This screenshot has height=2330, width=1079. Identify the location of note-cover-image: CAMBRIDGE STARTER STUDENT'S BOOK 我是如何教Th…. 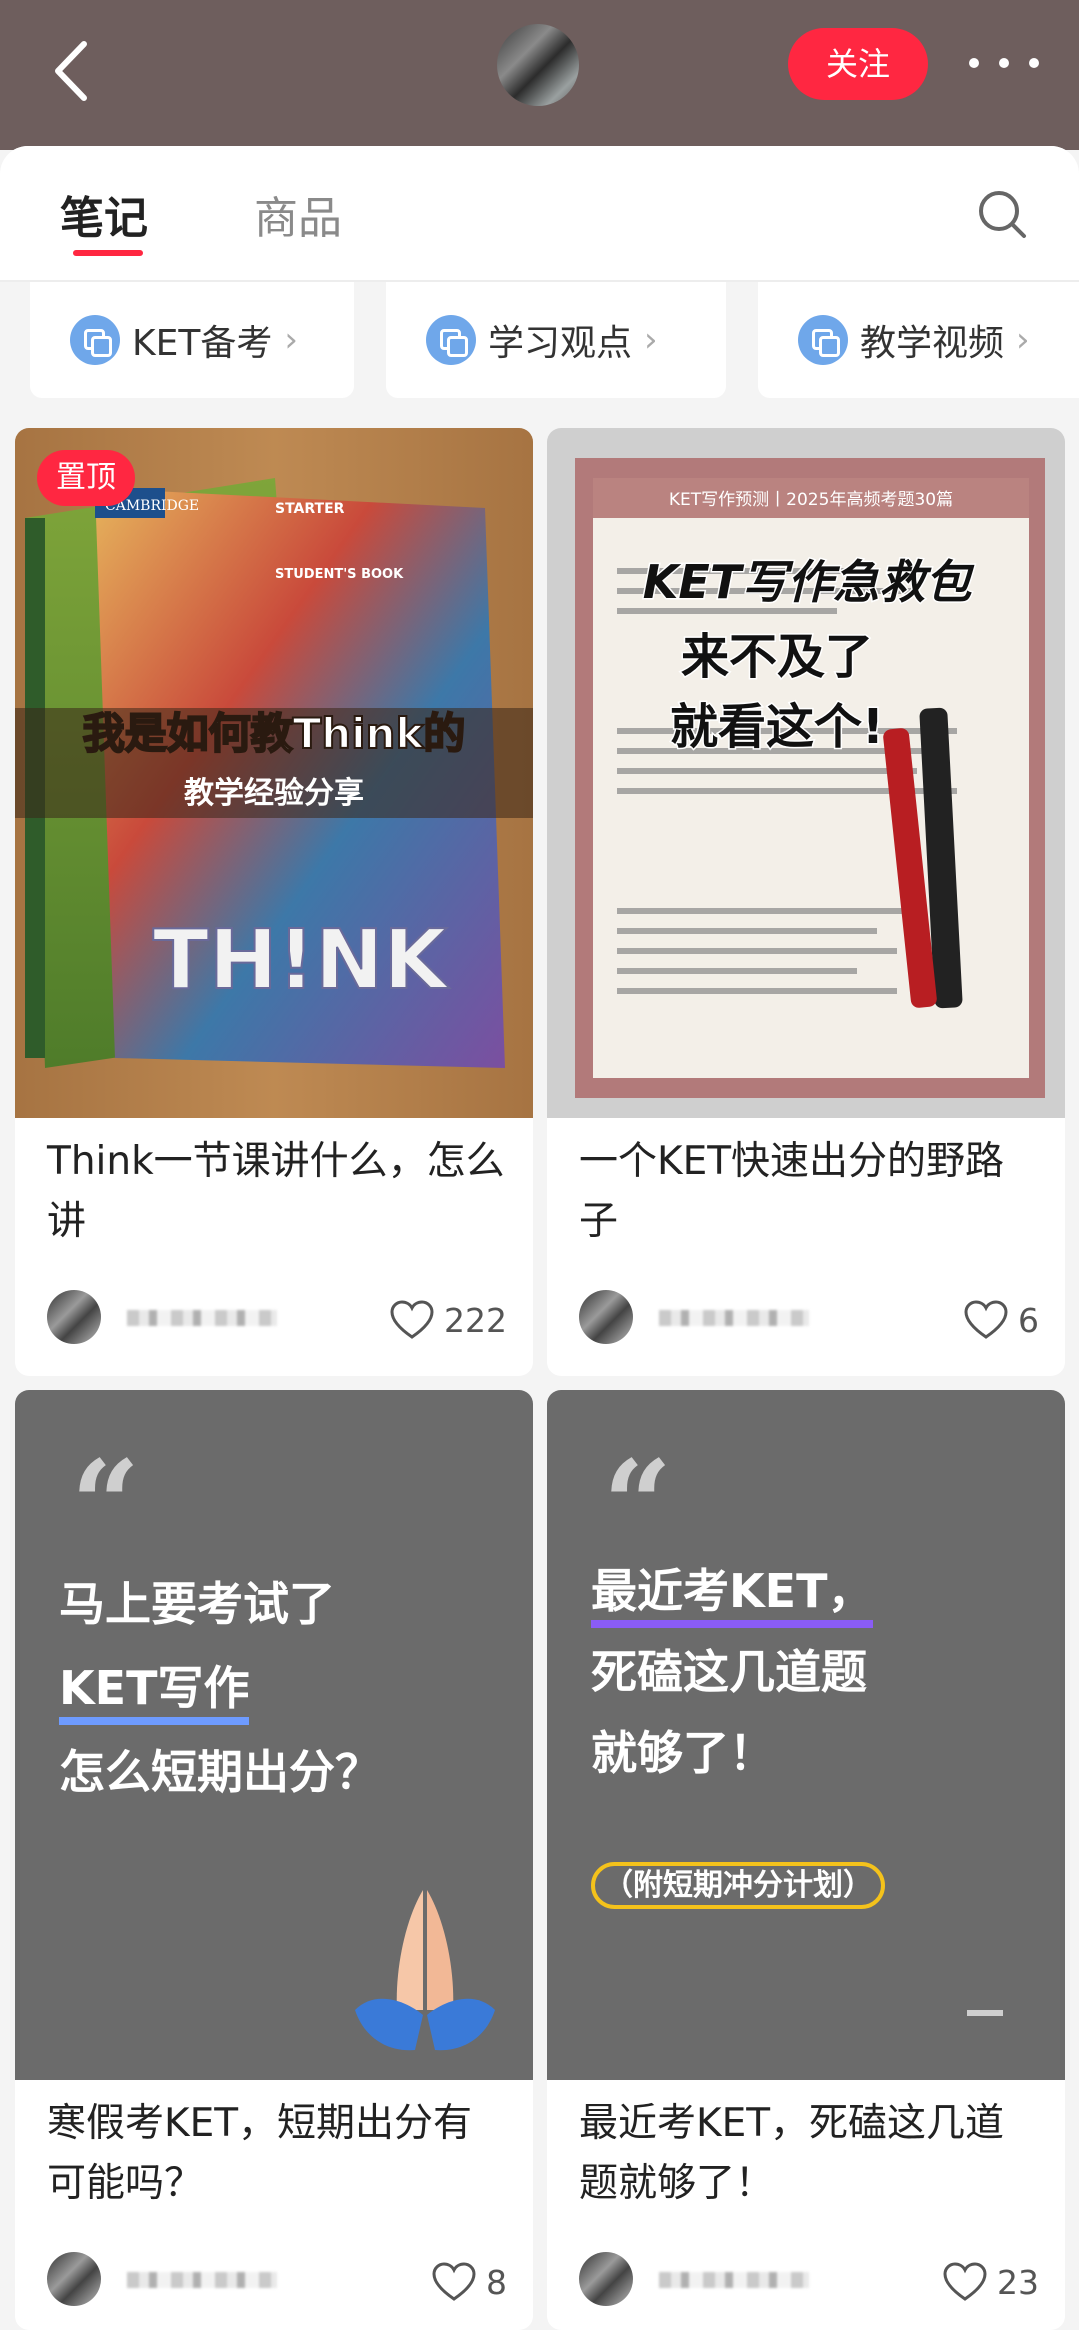
(274, 773).